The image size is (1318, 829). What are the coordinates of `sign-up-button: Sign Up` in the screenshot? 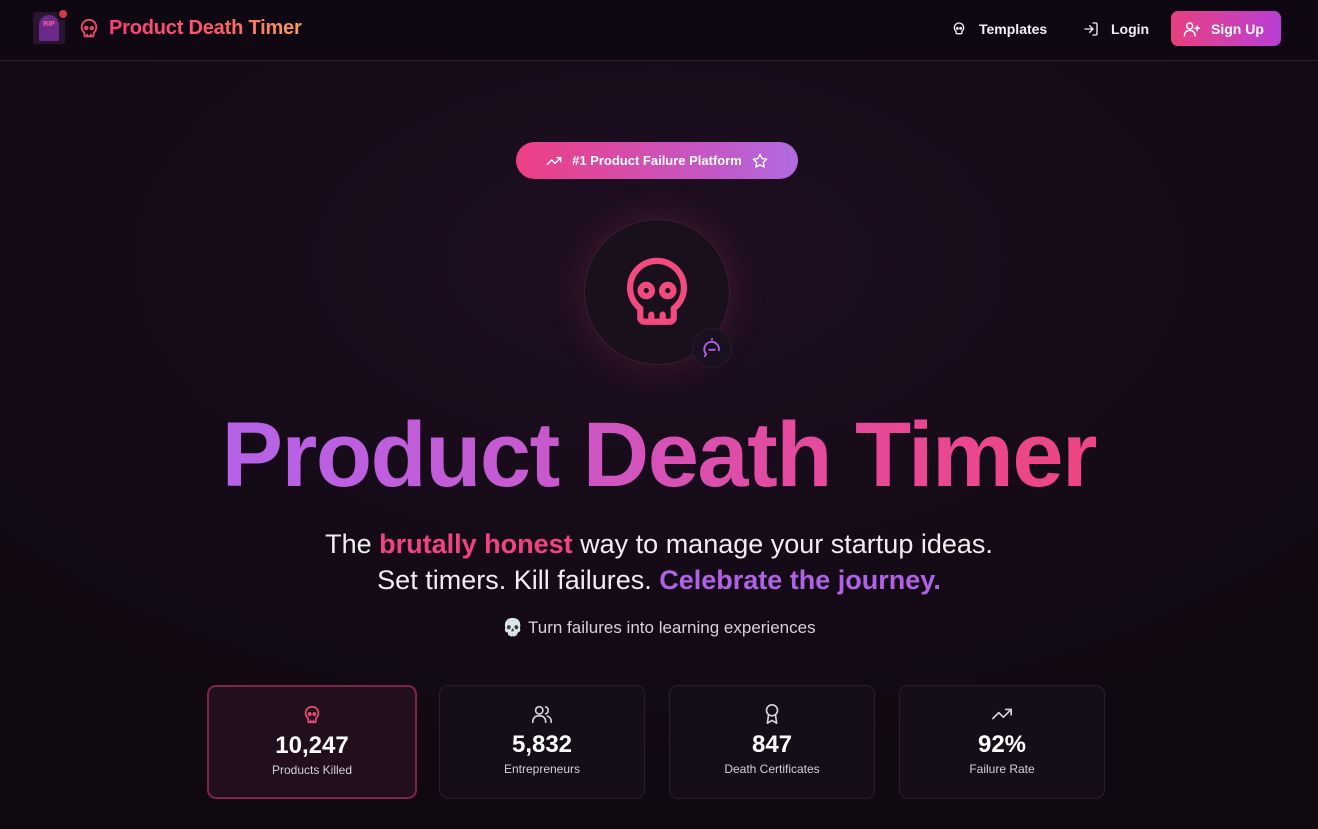 It's located at (1226, 28).